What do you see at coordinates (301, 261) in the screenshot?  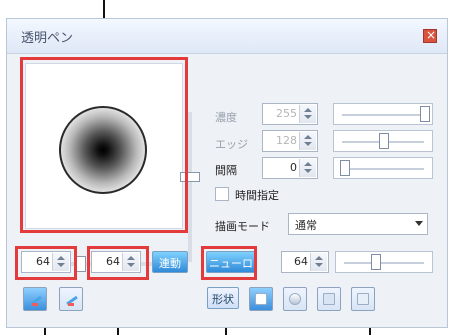 I see `size-value: 64` at bounding box center [301, 261].